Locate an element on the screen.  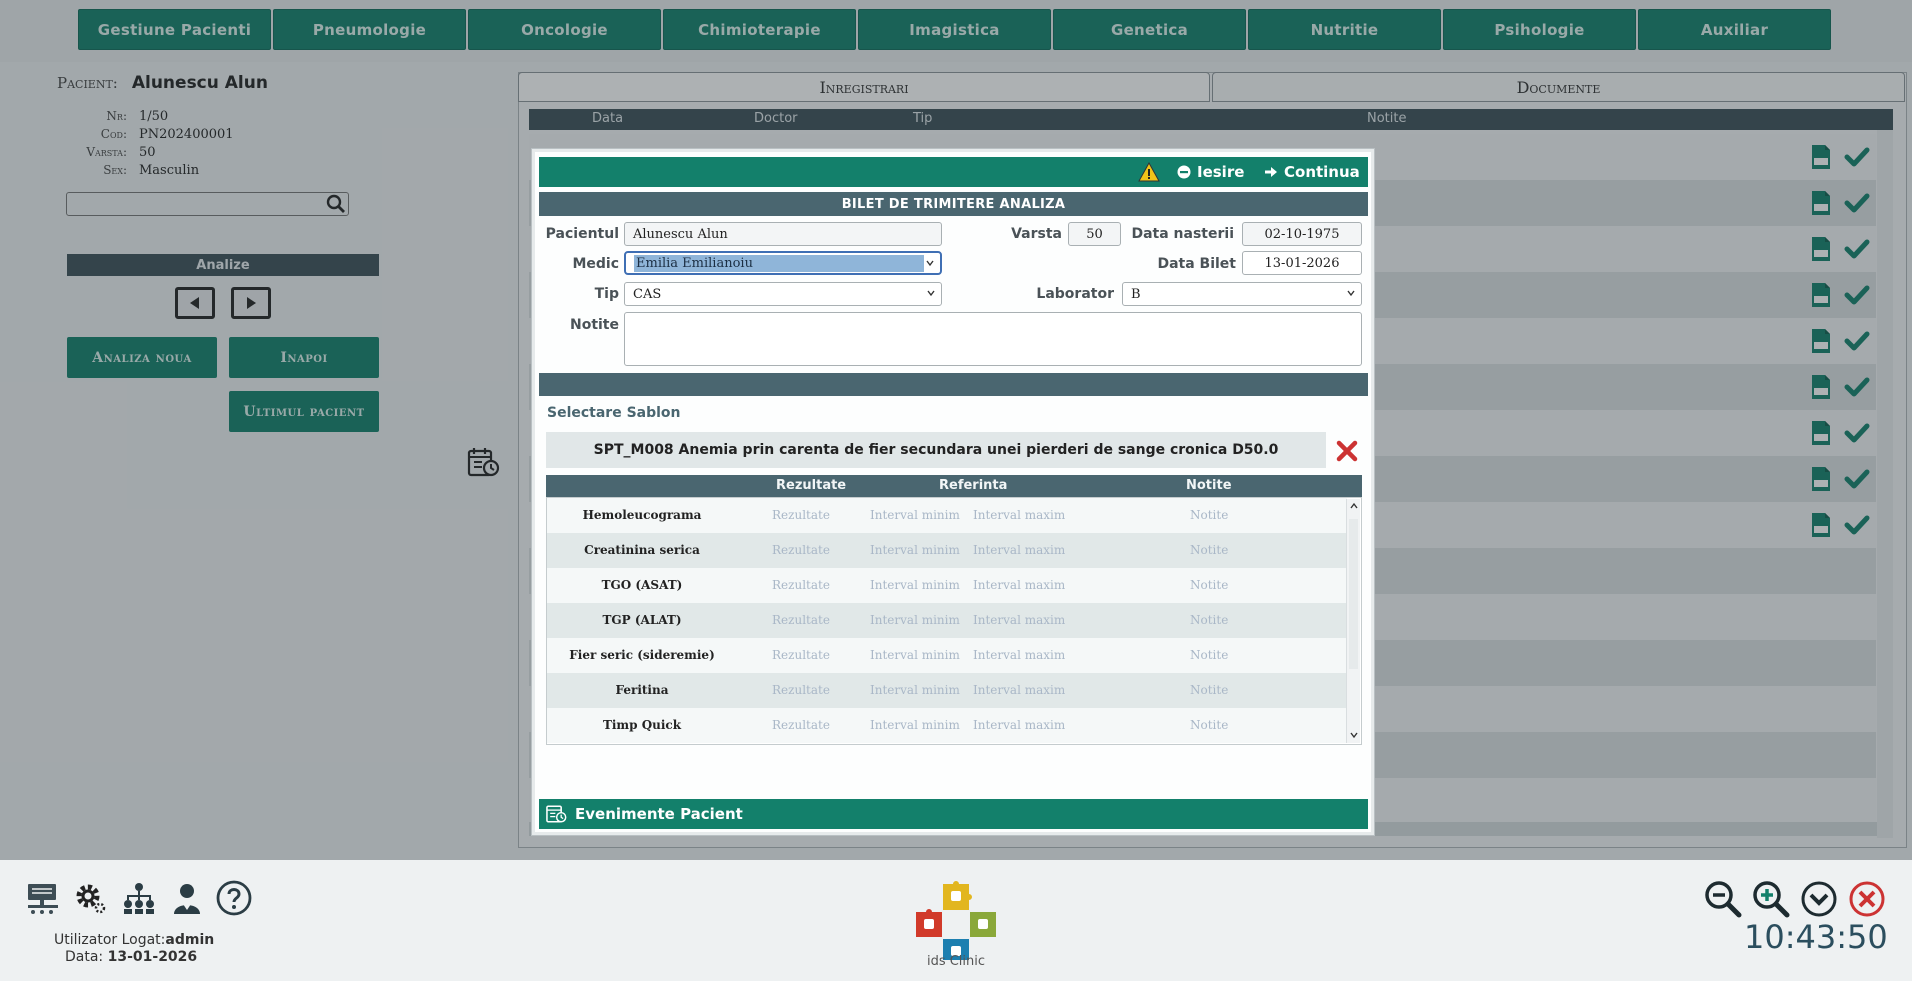
tests-scrollbar is located at coordinates (1353, 621).